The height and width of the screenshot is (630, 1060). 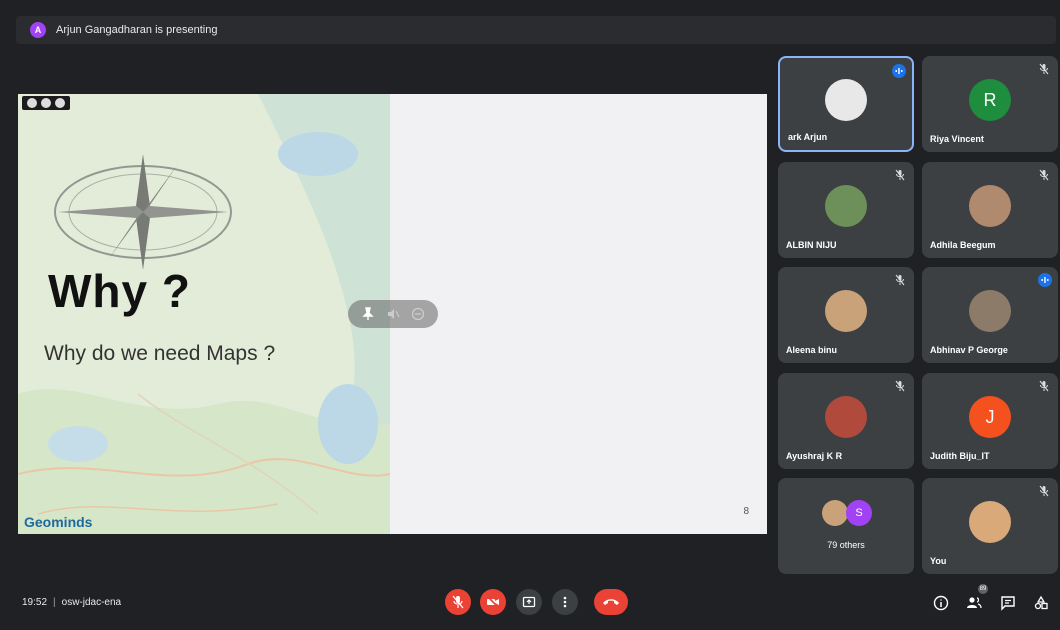 I want to click on creative-commons-badge, so click(x=46, y=103).